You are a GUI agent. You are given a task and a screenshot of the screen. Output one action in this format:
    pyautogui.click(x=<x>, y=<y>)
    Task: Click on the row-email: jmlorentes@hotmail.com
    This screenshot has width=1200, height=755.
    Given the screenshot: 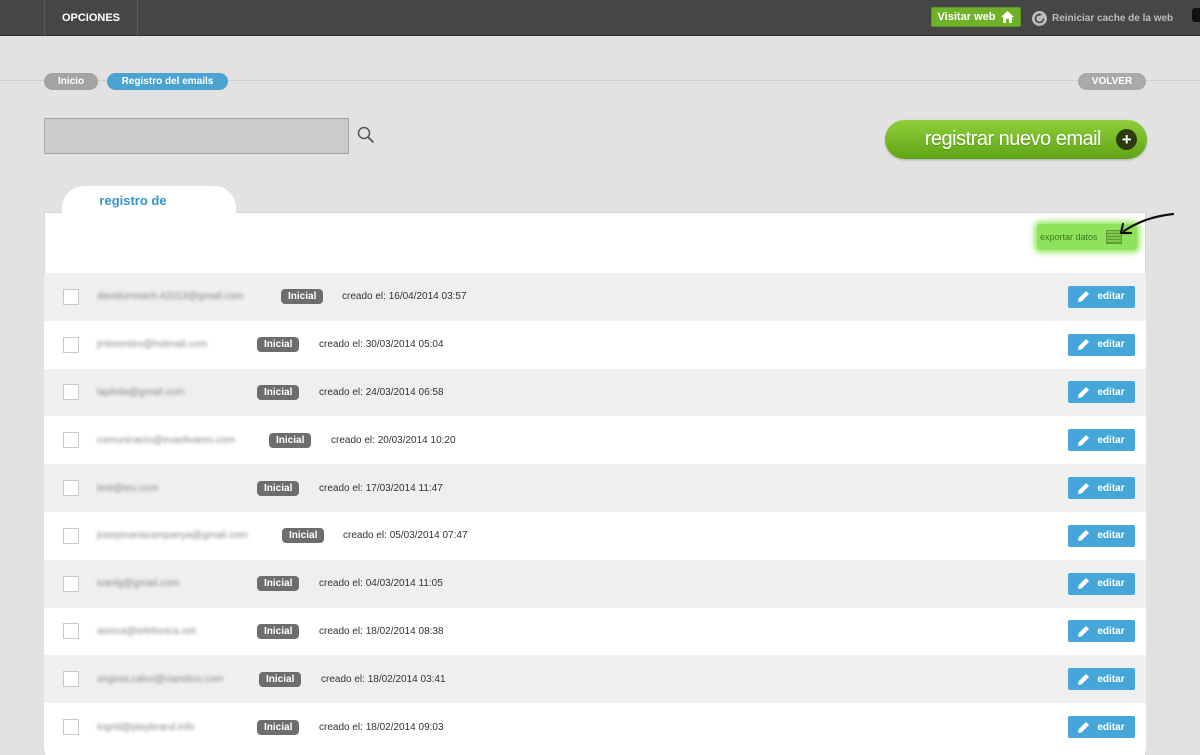 What is the action you would take?
    pyautogui.click(x=152, y=345)
    